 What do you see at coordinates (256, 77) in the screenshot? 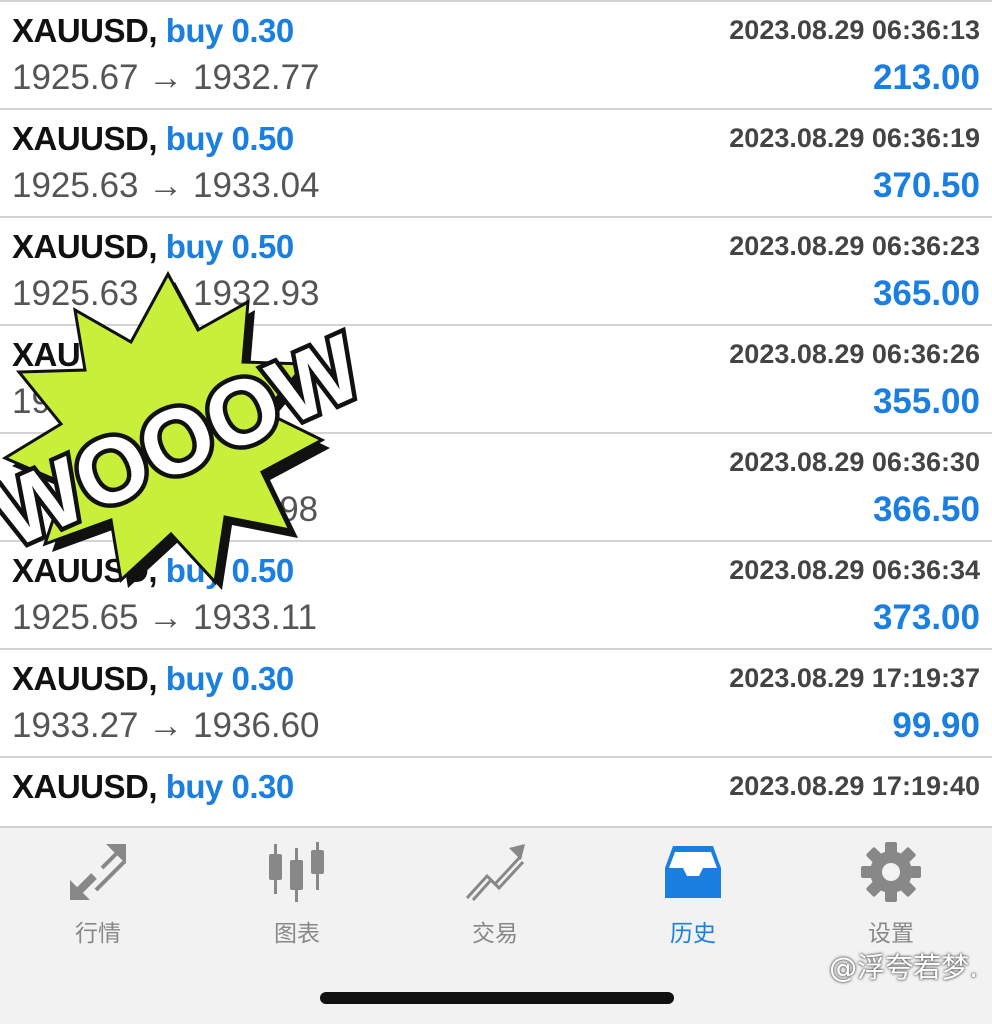
I see `close-price: 1932.77` at bounding box center [256, 77].